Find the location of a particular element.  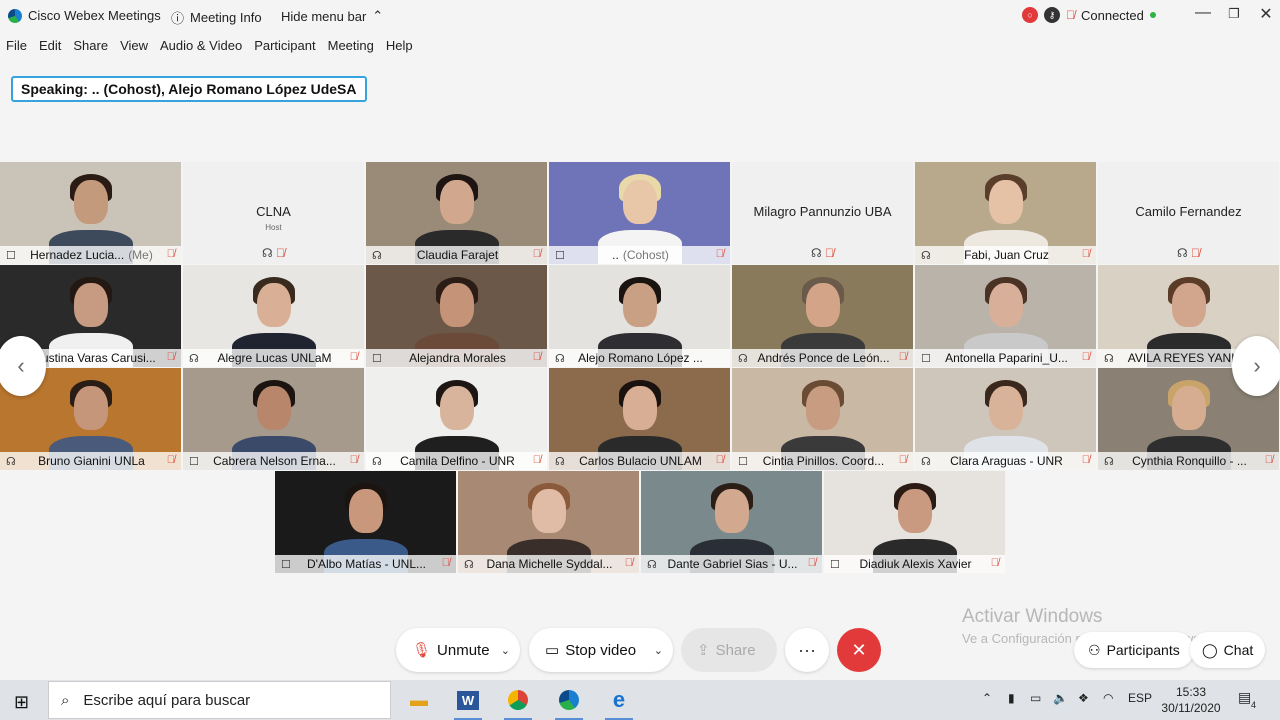

taskbar-search-box: ⌕ Escribe aquí para buscar is located at coordinates (219, 700).